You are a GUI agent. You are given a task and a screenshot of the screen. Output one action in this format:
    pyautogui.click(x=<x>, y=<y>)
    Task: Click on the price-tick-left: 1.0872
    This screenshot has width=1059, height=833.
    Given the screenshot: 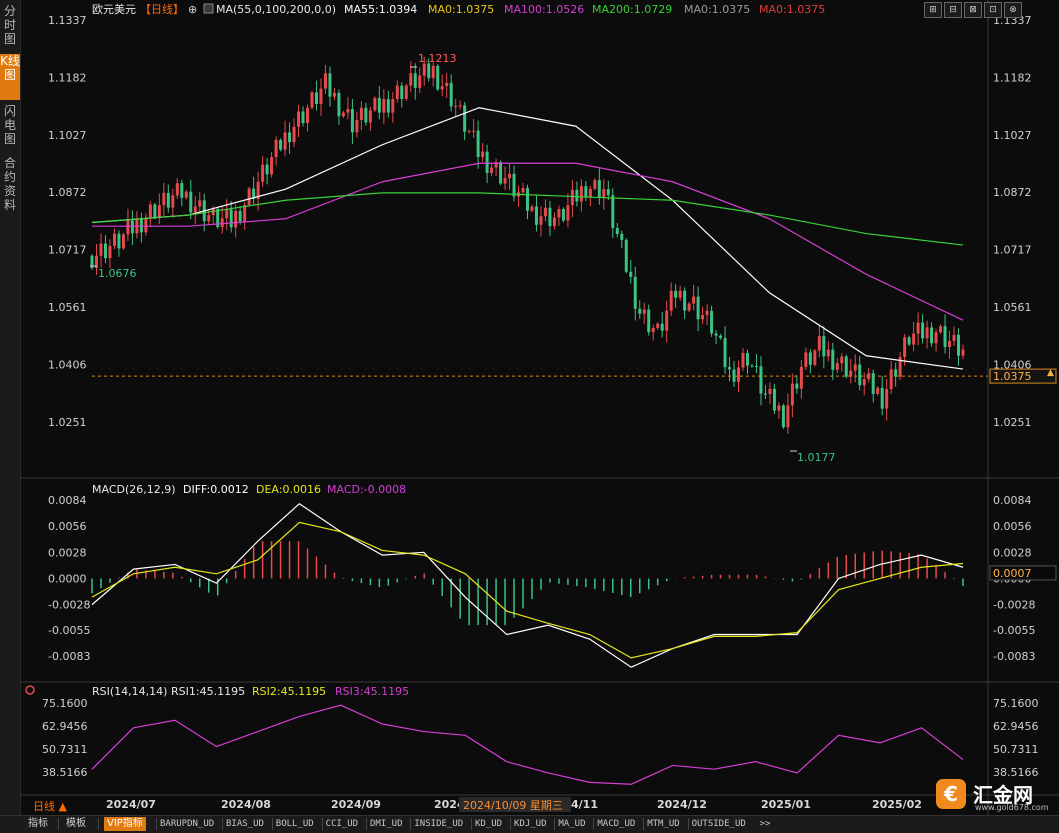 What is the action you would take?
    pyautogui.click(x=67, y=192)
    